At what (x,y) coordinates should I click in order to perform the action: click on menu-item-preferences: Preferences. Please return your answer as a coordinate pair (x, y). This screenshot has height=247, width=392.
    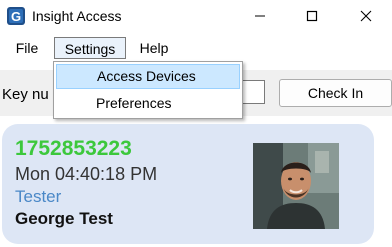
    Looking at the image, I should click on (148, 103).